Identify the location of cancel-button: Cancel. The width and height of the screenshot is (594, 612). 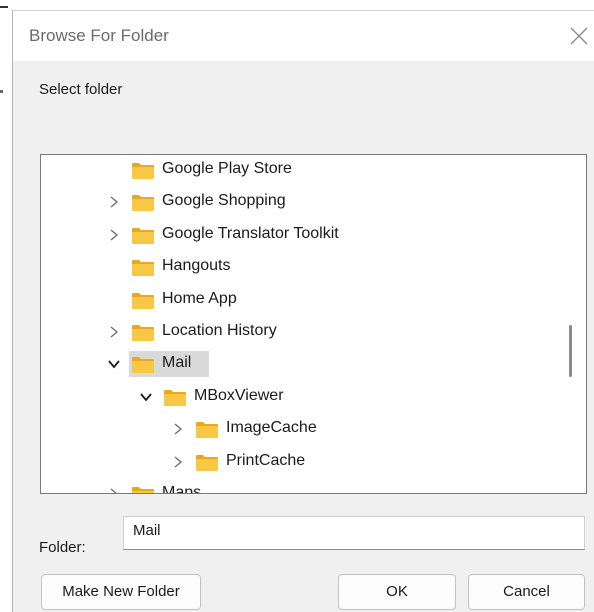
(526, 592).